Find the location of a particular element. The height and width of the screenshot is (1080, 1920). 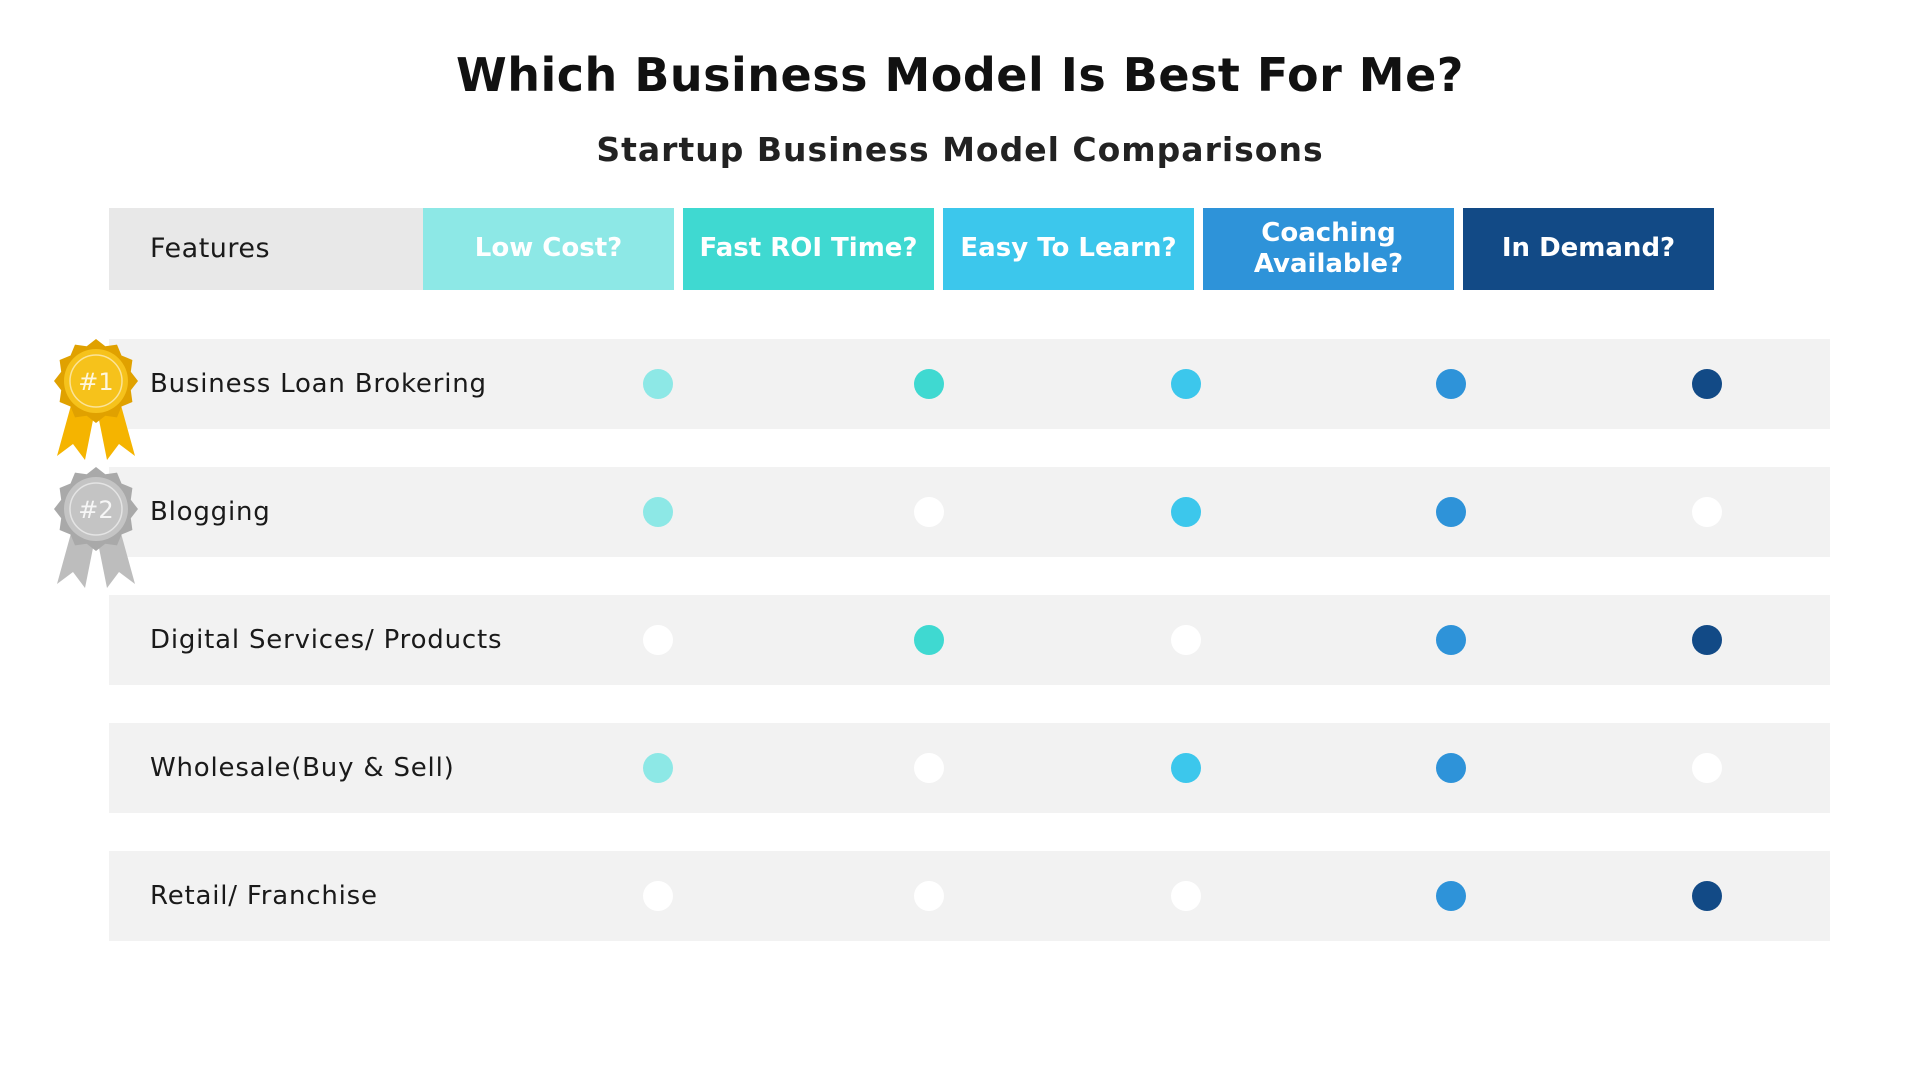

dot-digital-services-products-easy-to-learn is located at coordinates (1186, 640).